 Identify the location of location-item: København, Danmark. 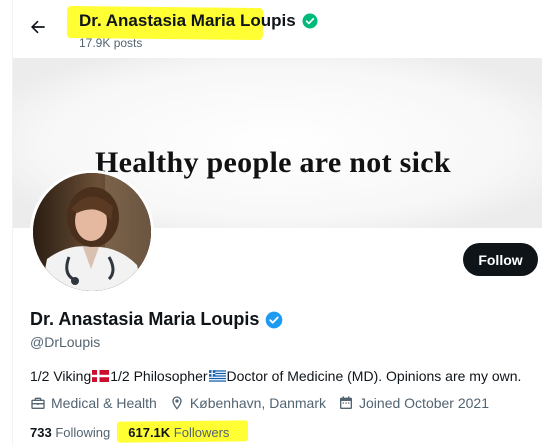
(247, 403).